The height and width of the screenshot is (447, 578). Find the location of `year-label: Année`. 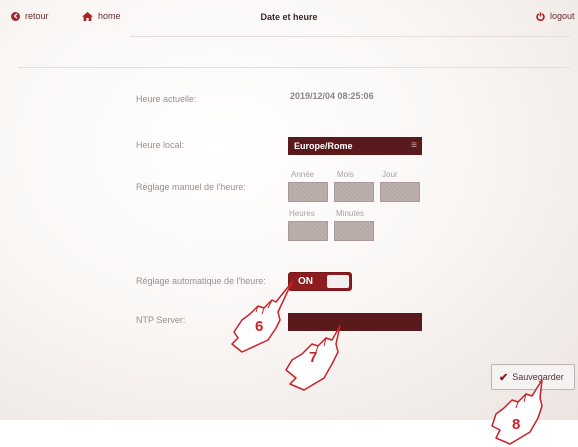

year-label: Année is located at coordinates (303, 174).